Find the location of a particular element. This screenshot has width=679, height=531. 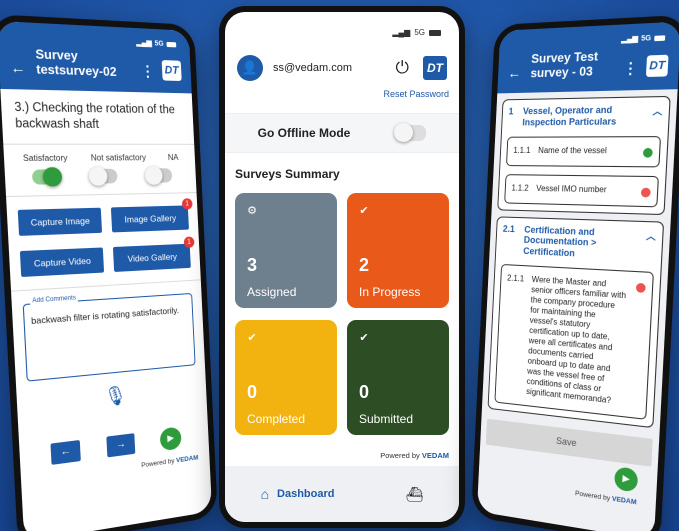

gear-hand-icon: ⚙ is located at coordinates (252, 210).